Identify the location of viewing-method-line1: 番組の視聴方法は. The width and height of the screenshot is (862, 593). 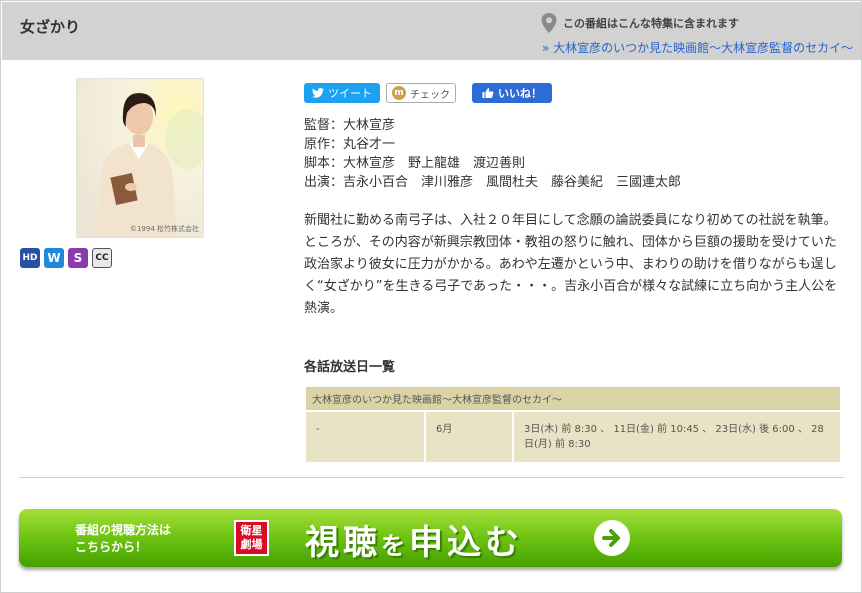
(123, 530).